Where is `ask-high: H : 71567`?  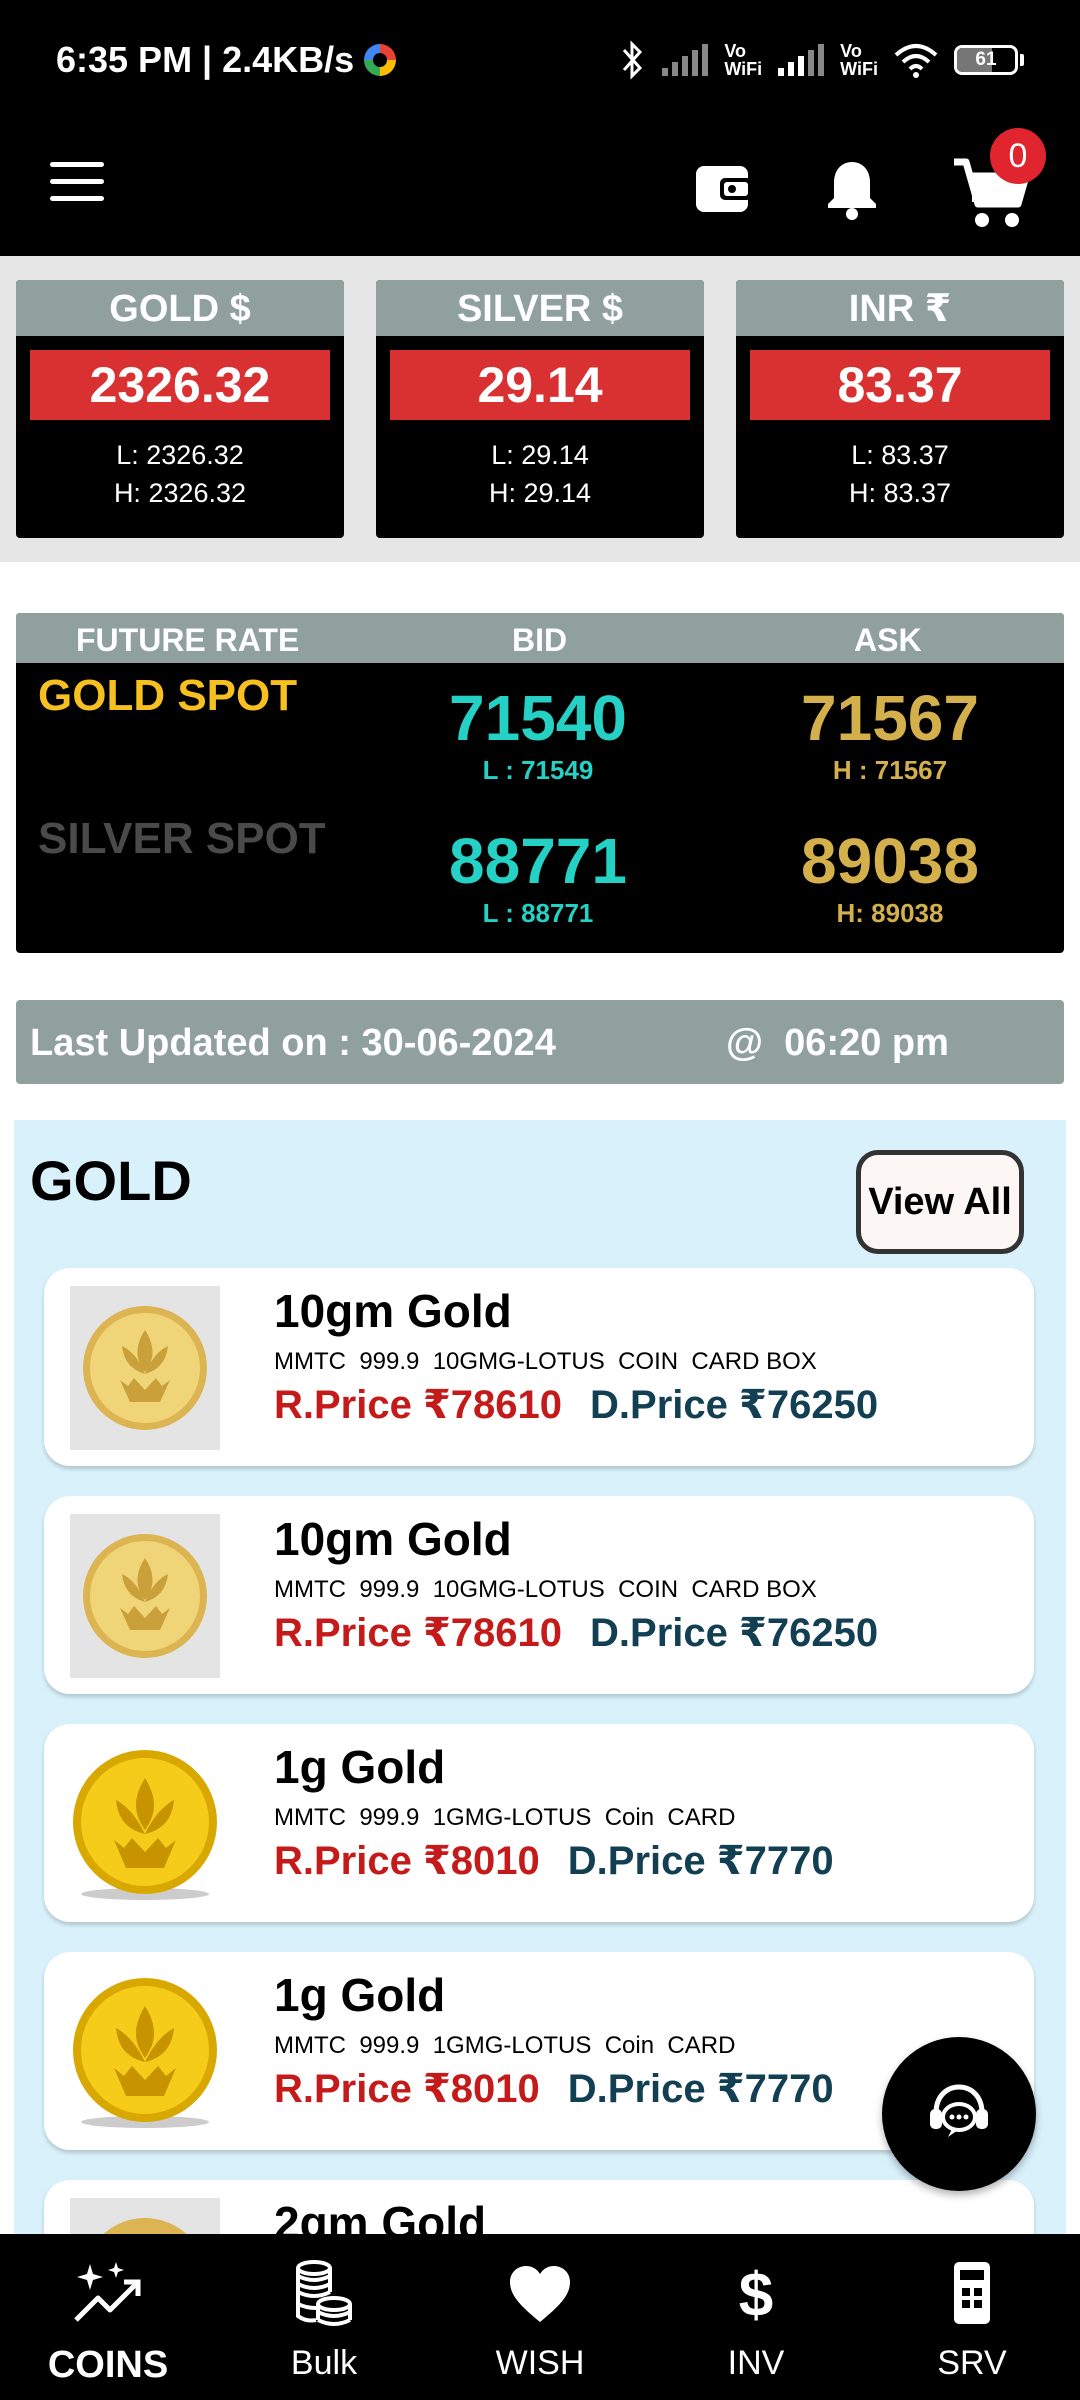
ask-high: H : 71567 is located at coordinates (890, 770).